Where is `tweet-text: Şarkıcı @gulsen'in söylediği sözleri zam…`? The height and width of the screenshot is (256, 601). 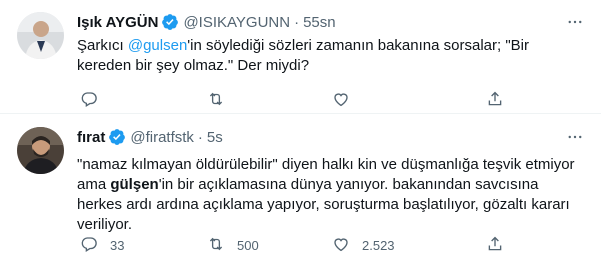
tweet-text: Şarkıcı @gulsen'in söylediği sözleri zam… is located at coordinates (331, 56).